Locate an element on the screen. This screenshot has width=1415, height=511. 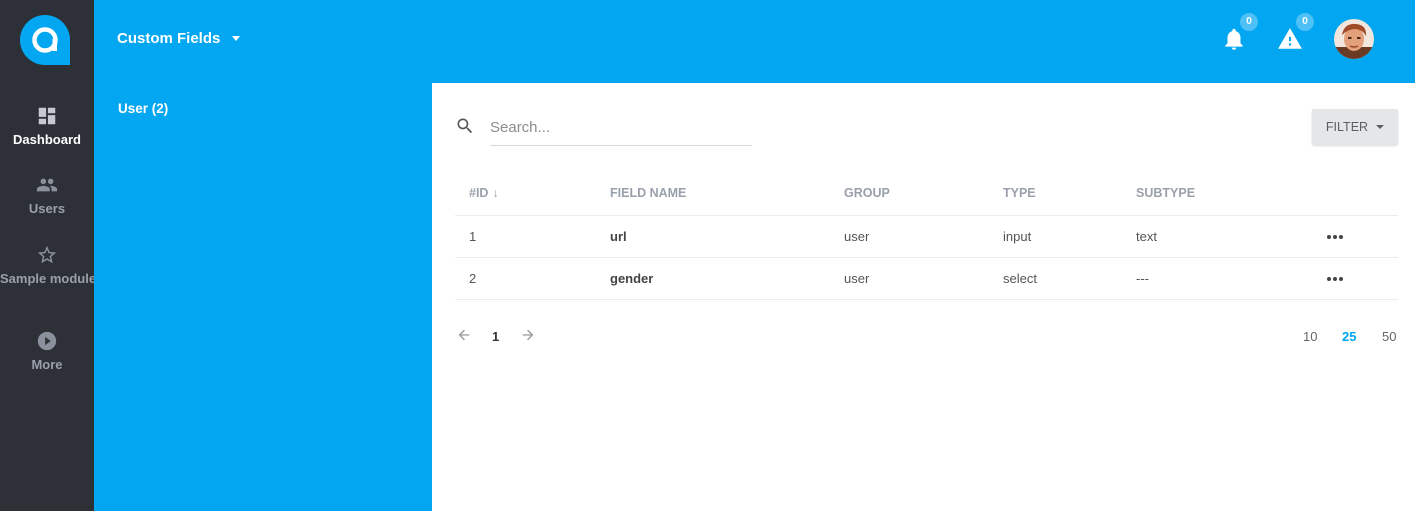
play-circle-icon is located at coordinates (47, 341).